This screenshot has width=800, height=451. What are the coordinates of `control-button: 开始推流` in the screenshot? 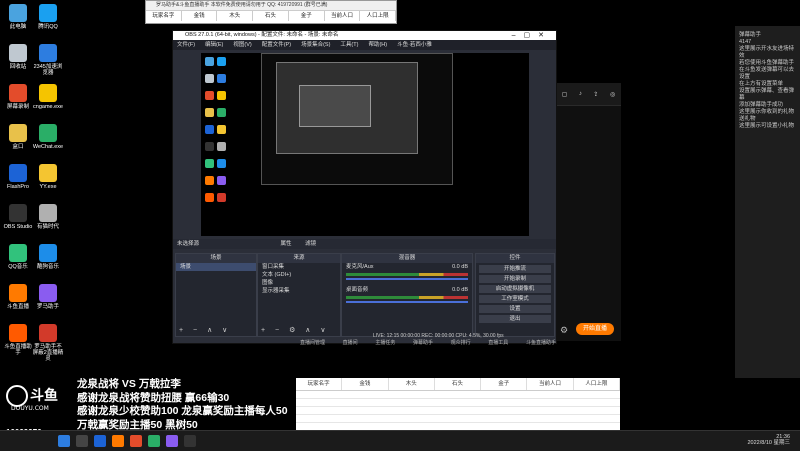 It's located at (515, 269).